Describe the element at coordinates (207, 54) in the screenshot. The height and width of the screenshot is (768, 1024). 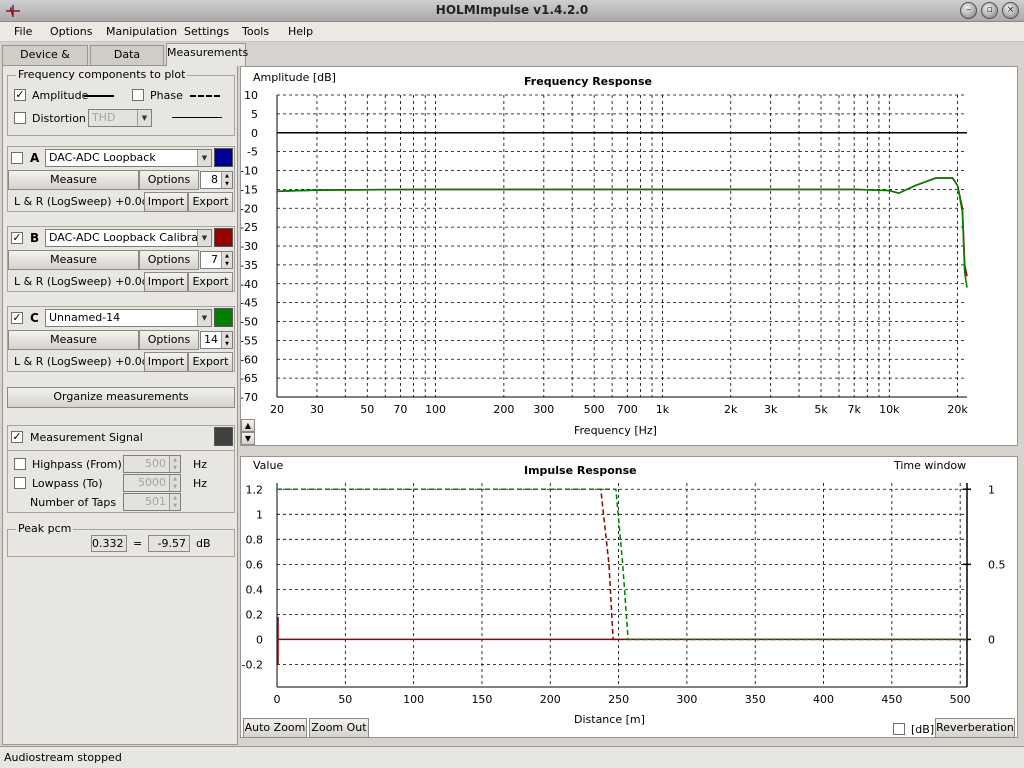
I see `tab-measurements: Measurements` at that location.